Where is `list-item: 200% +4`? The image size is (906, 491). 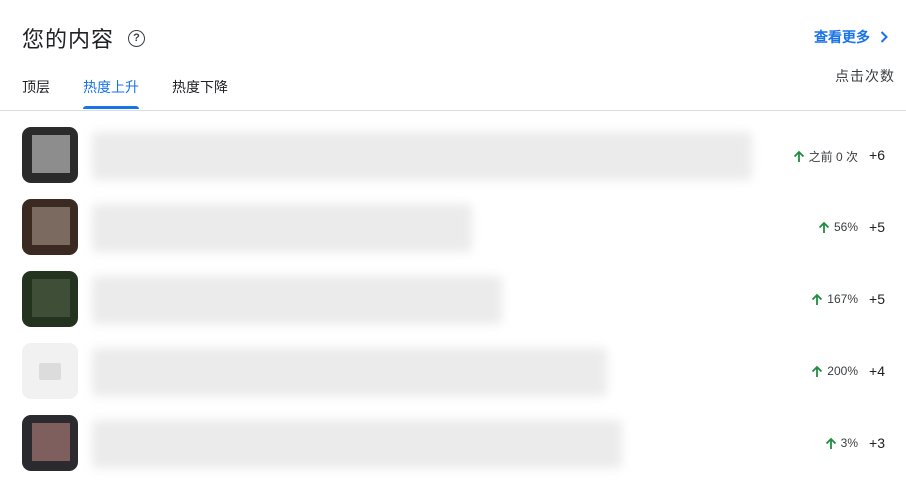
list-item: 200% +4 is located at coordinates (453, 376).